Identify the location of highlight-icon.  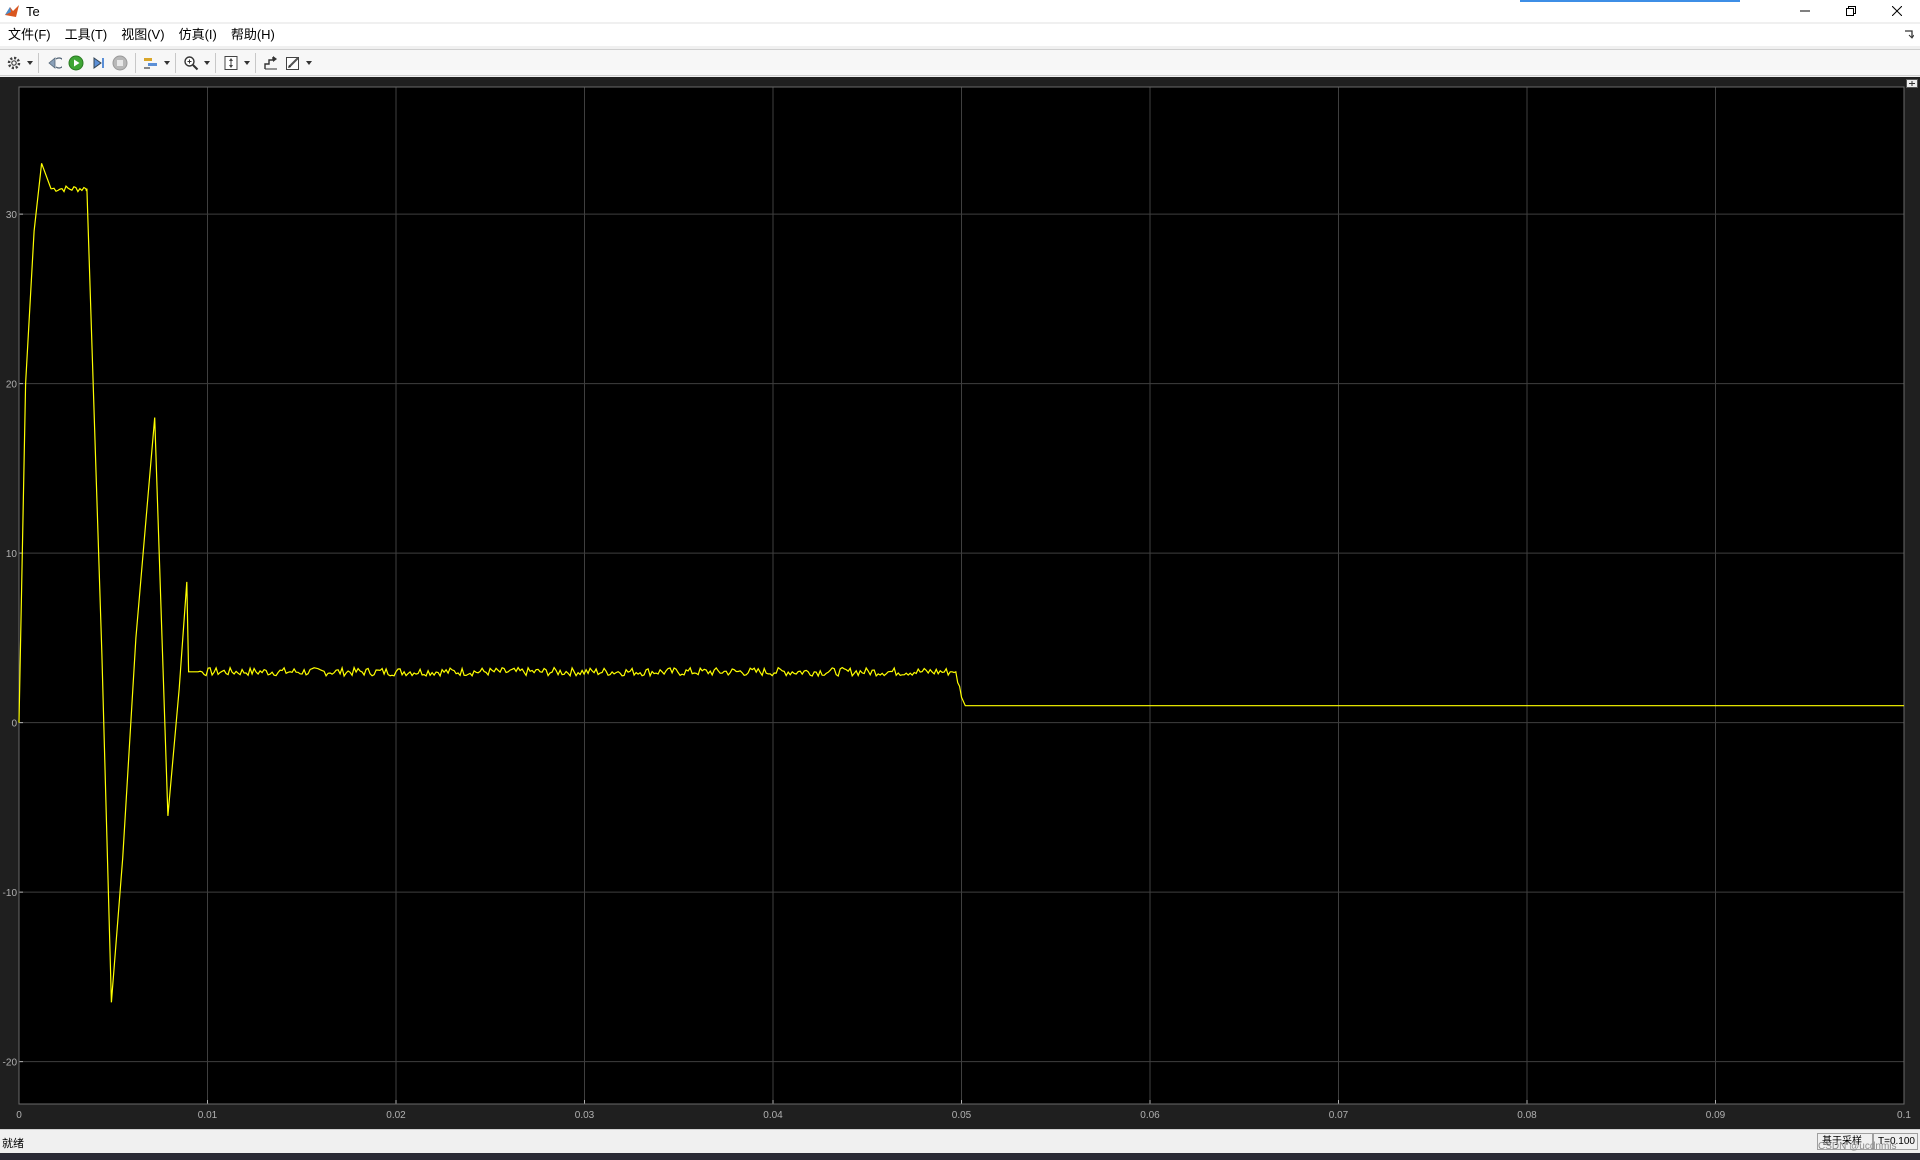
(150, 63).